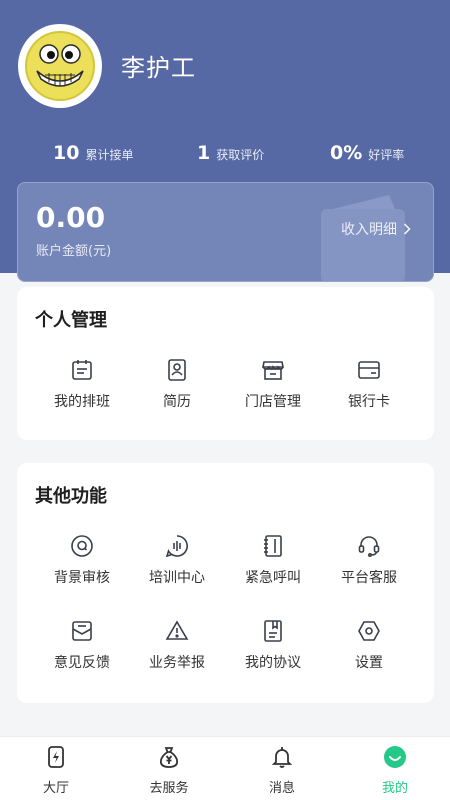 The width and height of the screenshot is (450, 800). Describe the element at coordinates (369, 560) in the screenshot. I see `menu-item-customer-service: 平台客服` at that location.